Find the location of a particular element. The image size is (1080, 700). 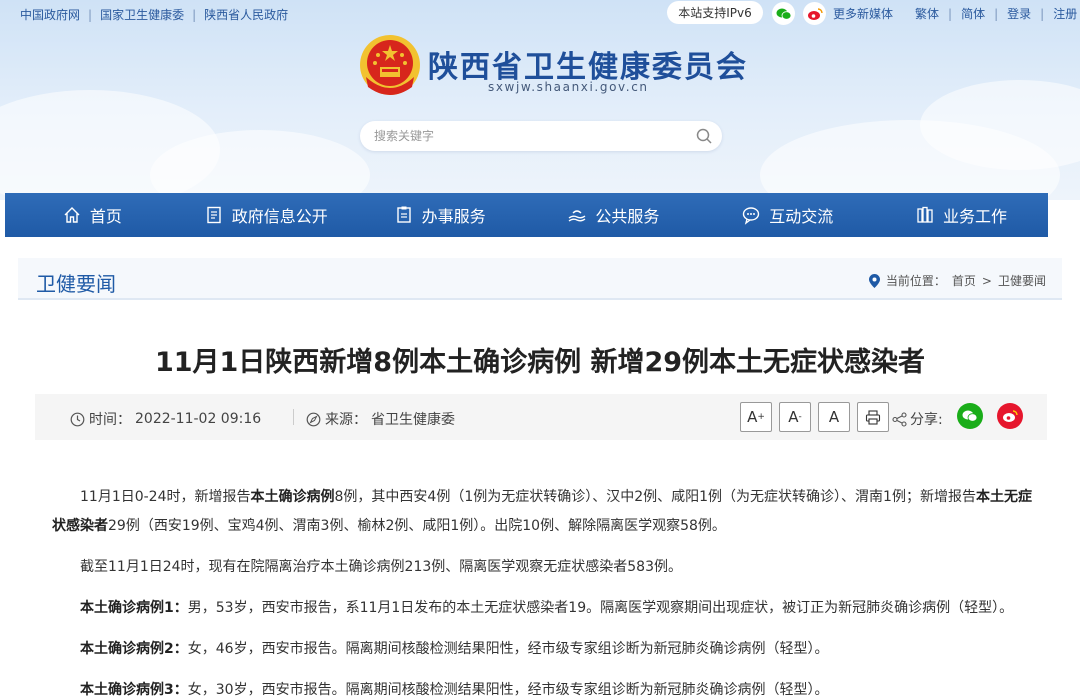

time-value: 2022-11-02 09:16 is located at coordinates (198, 419).